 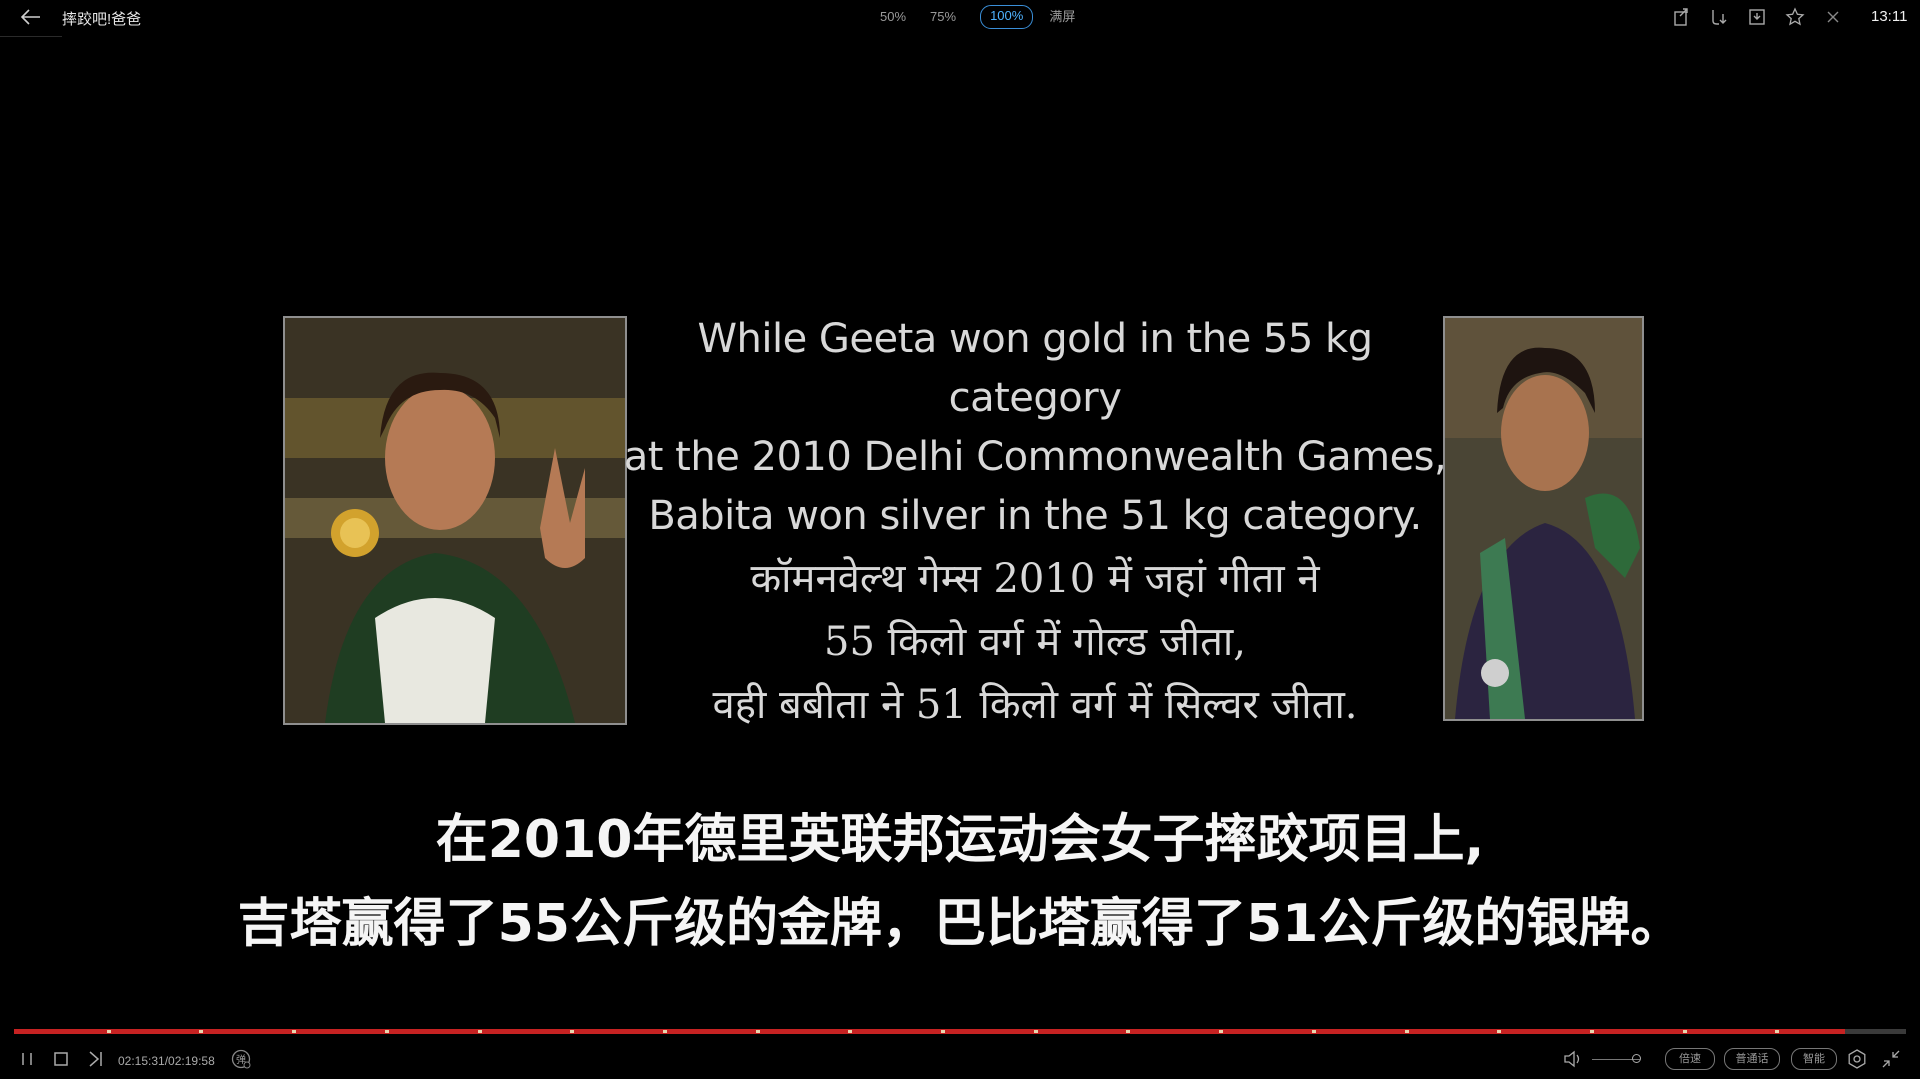 I want to click on settings-icon, so click(x=1857, y=1059).